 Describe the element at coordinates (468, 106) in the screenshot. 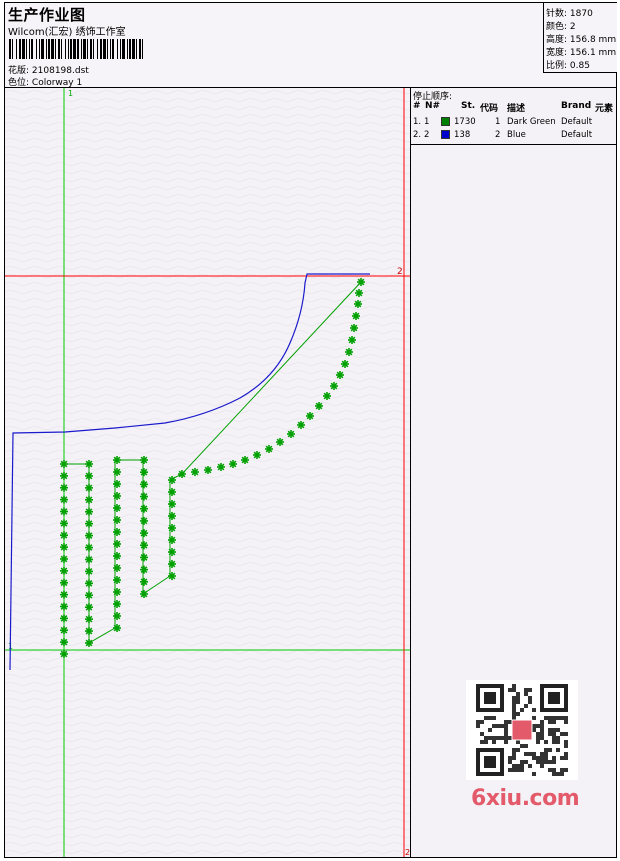

I see `col-header-stitches: St.` at that location.